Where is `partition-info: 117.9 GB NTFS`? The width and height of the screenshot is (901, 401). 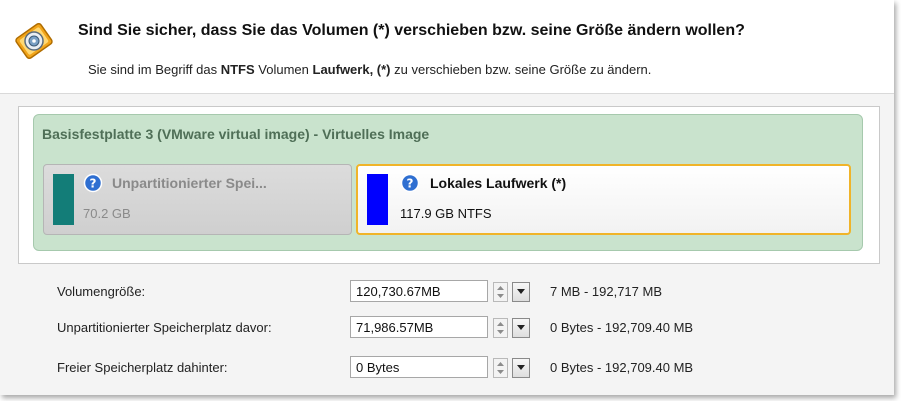 partition-info: 117.9 GB NTFS is located at coordinates (446, 213).